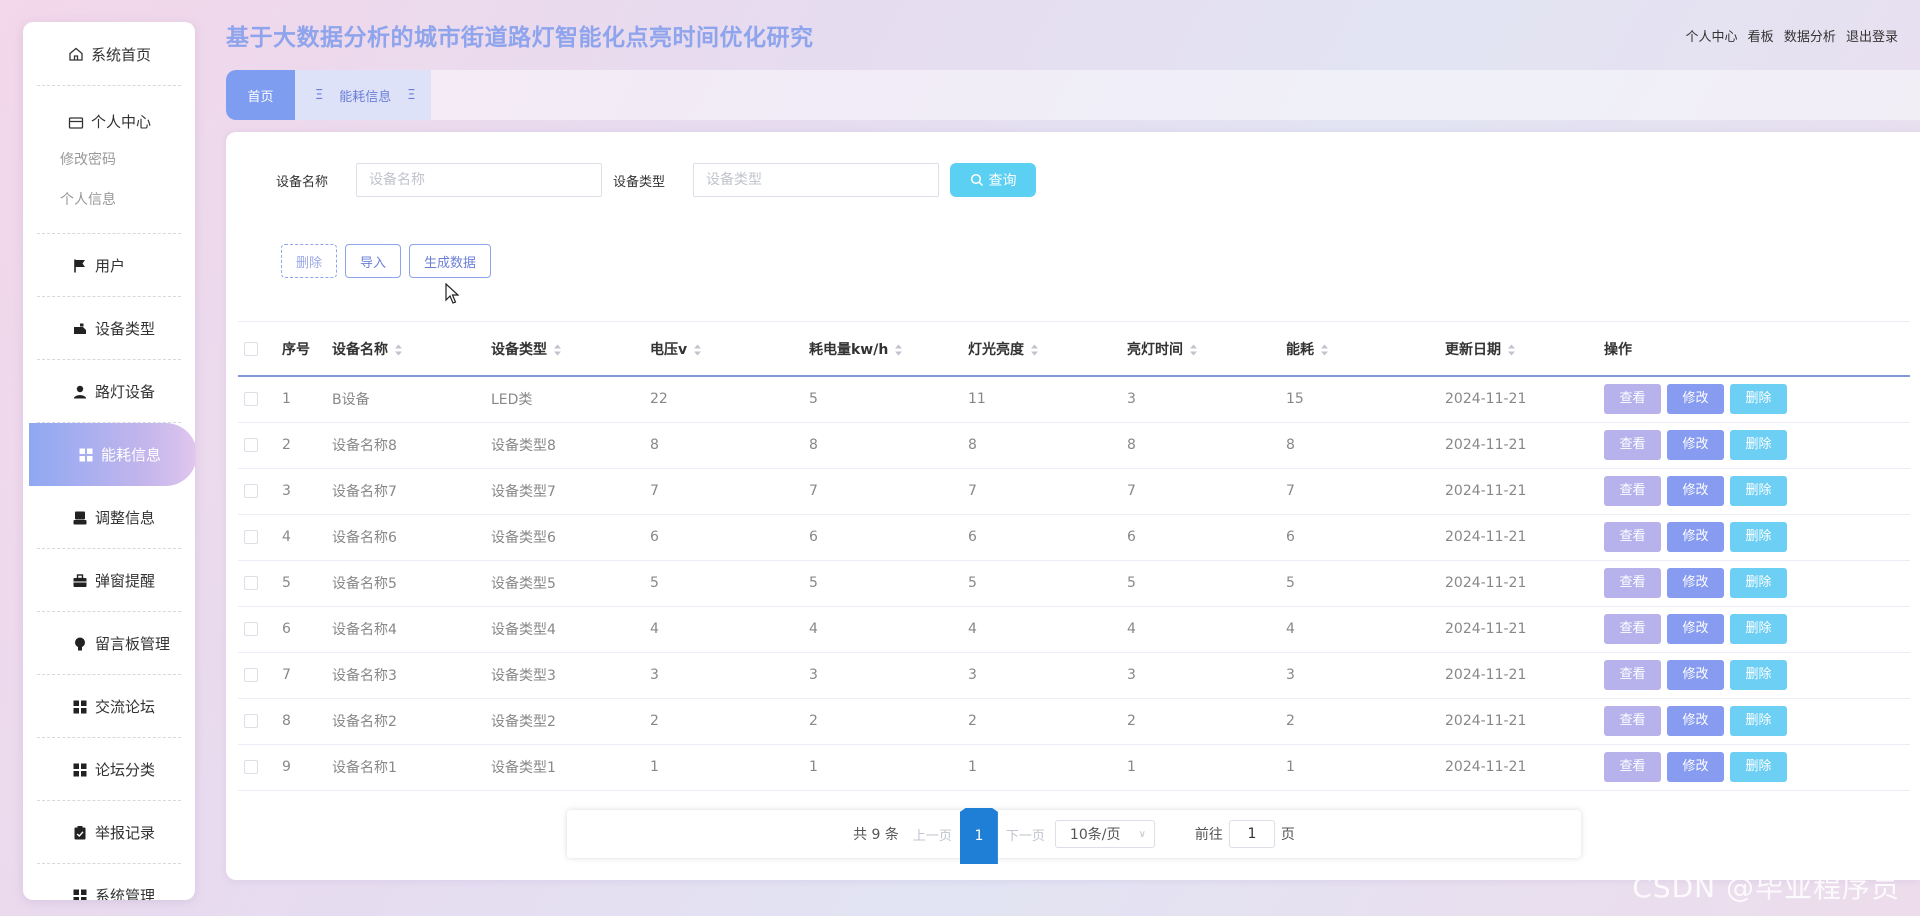 The height and width of the screenshot is (916, 1920). What do you see at coordinates (1206, 349) in the screenshot?
I see `column-header: 亮灯时间` at bounding box center [1206, 349].